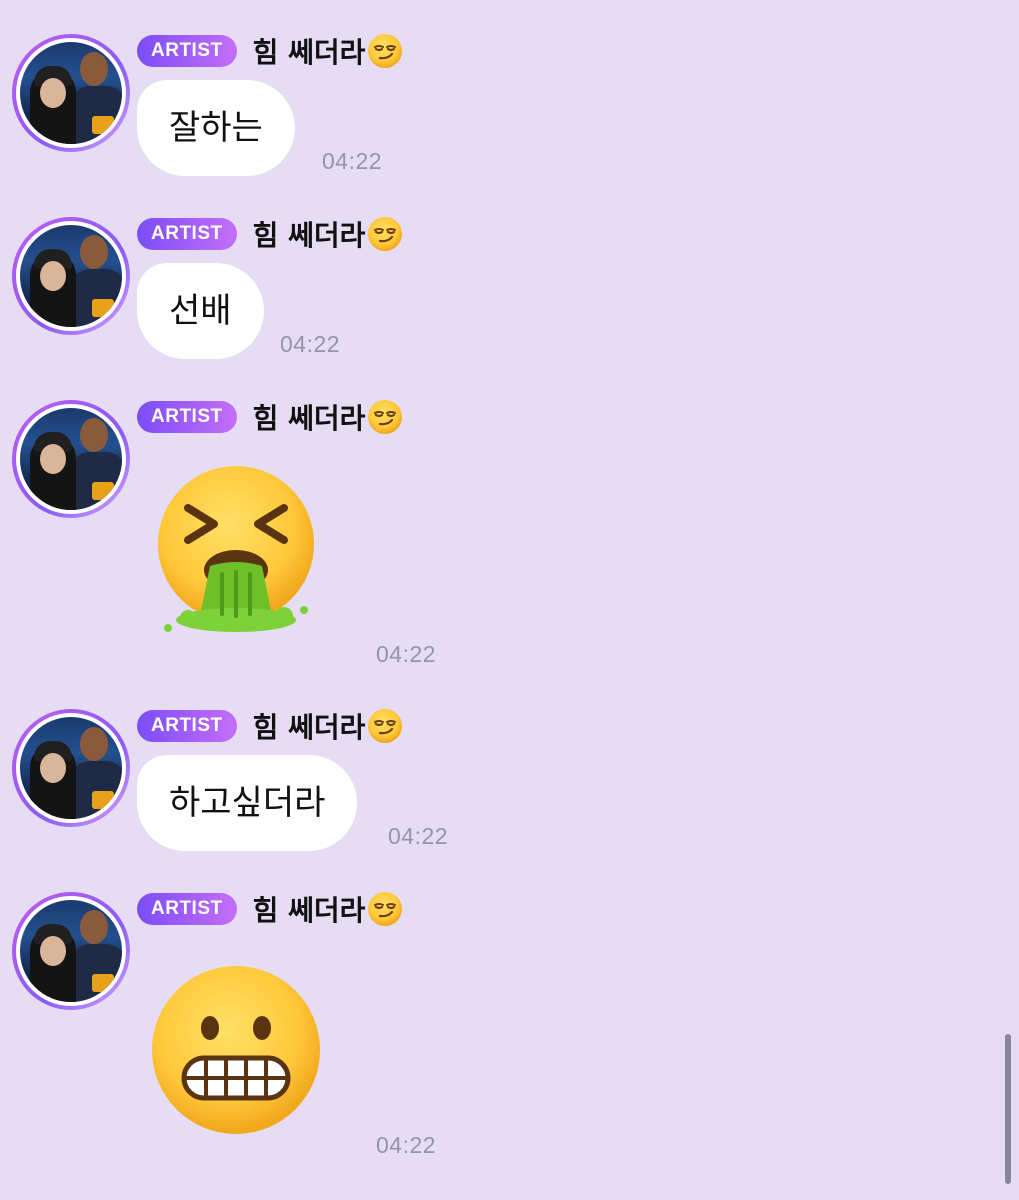 The image size is (1019, 1200). What do you see at coordinates (1008, 1109) in the screenshot?
I see `scrollbar` at bounding box center [1008, 1109].